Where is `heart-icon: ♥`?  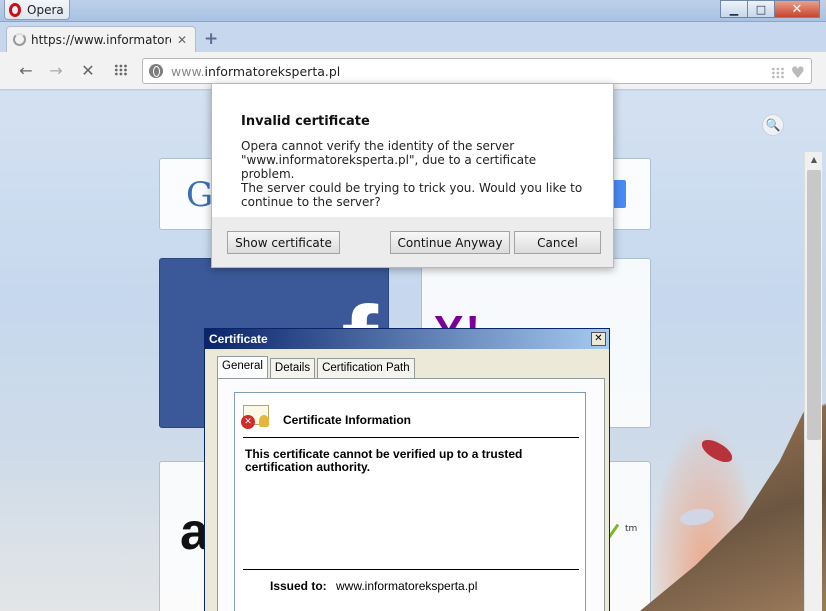
heart-icon: ♥ is located at coordinates (798, 72).